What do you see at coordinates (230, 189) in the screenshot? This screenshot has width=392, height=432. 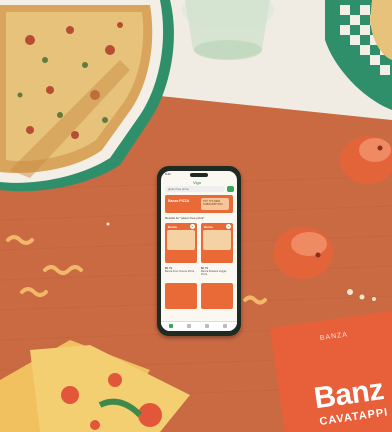 I see `cart-button` at bounding box center [230, 189].